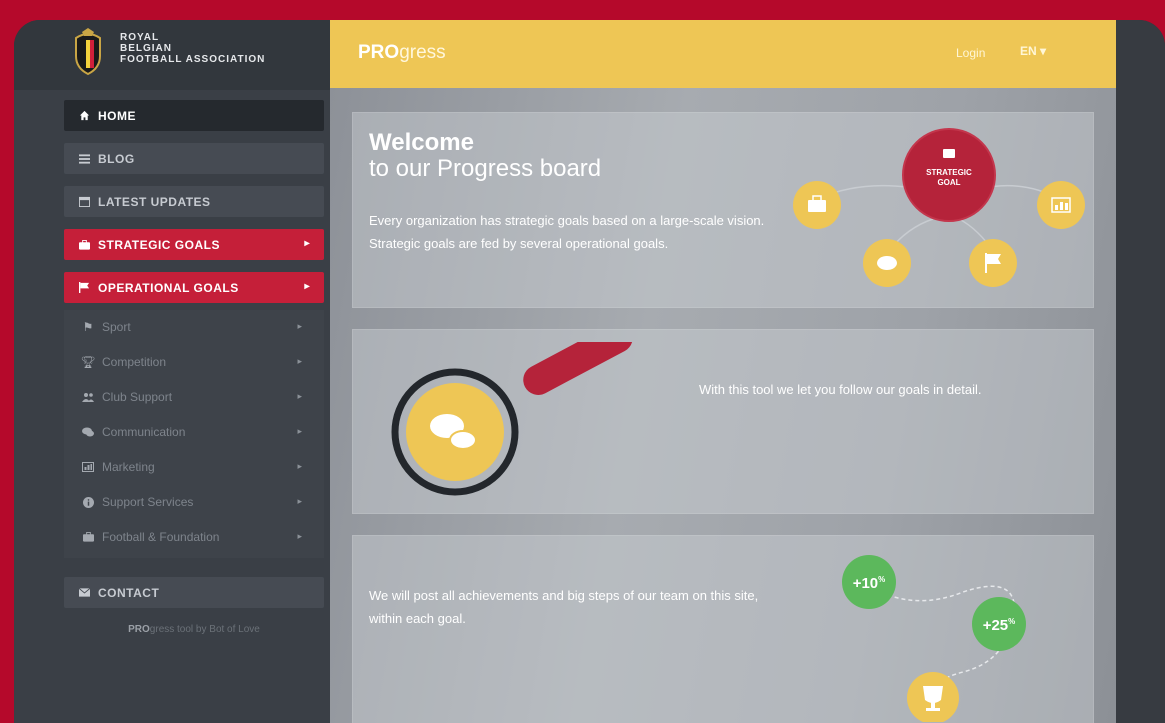 The width and height of the screenshot is (1165, 723). I want to click on footer-text: gress tool by Bot of Love, so click(204, 629).